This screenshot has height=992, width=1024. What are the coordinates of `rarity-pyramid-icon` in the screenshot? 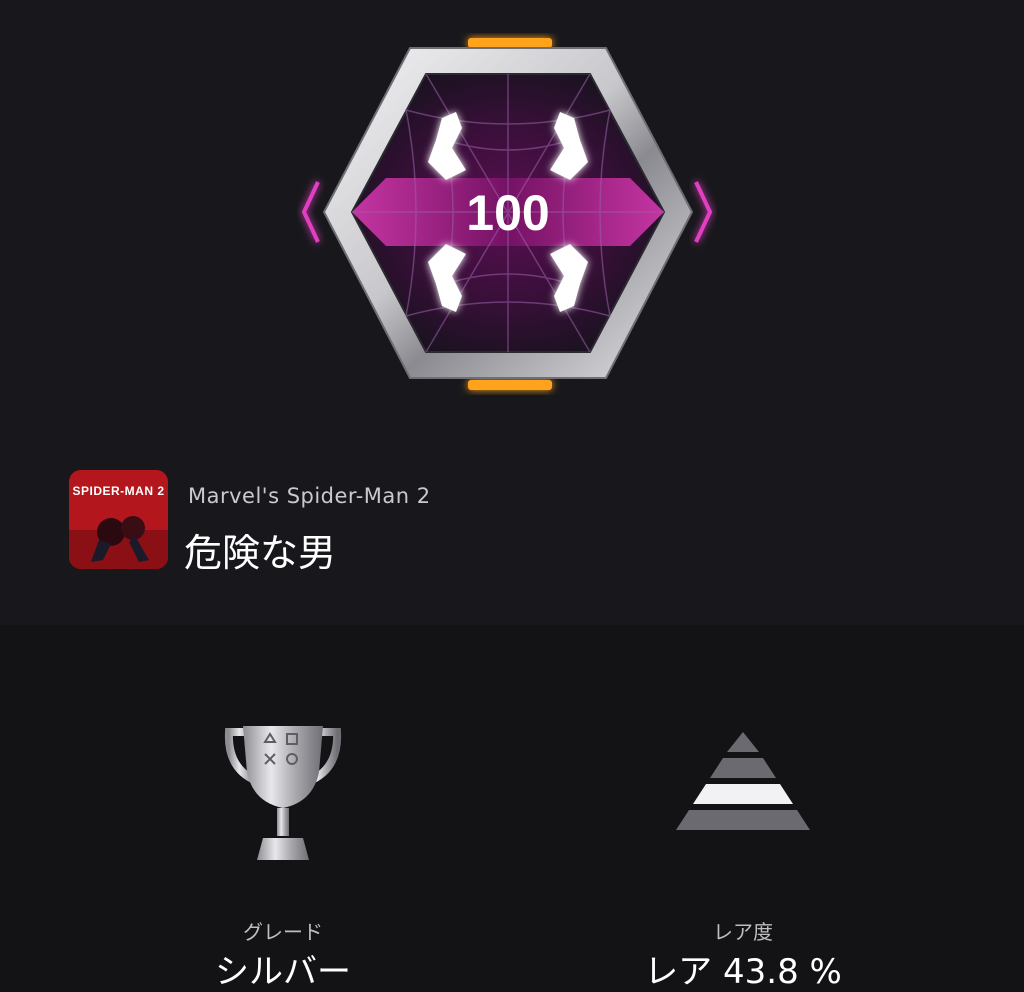 It's located at (743, 781).